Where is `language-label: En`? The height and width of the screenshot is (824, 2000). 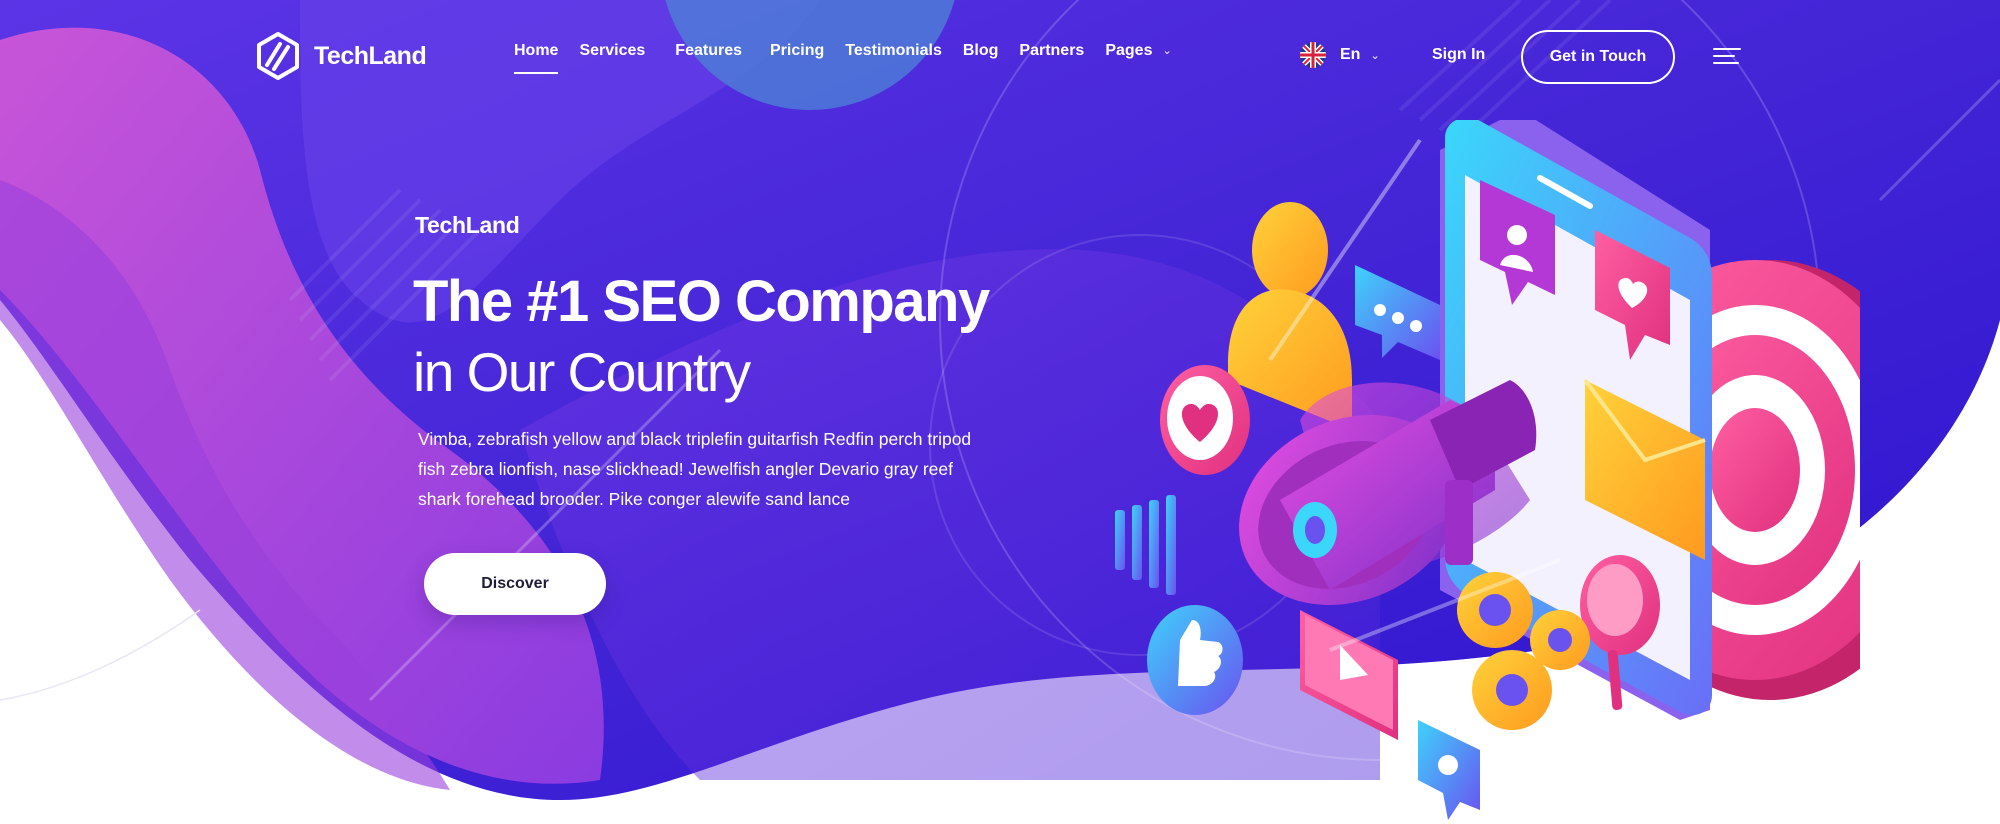 language-label: En is located at coordinates (1350, 54).